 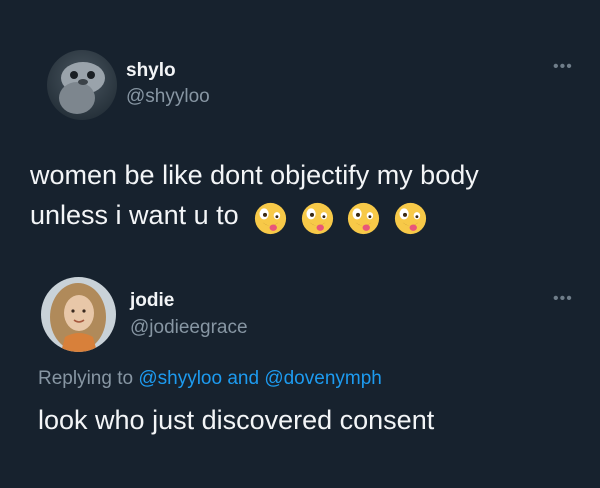 What do you see at coordinates (152, 301) in the screenshot?
I see `tweet2-display-name: jodie` at bounding box center [152, 301].